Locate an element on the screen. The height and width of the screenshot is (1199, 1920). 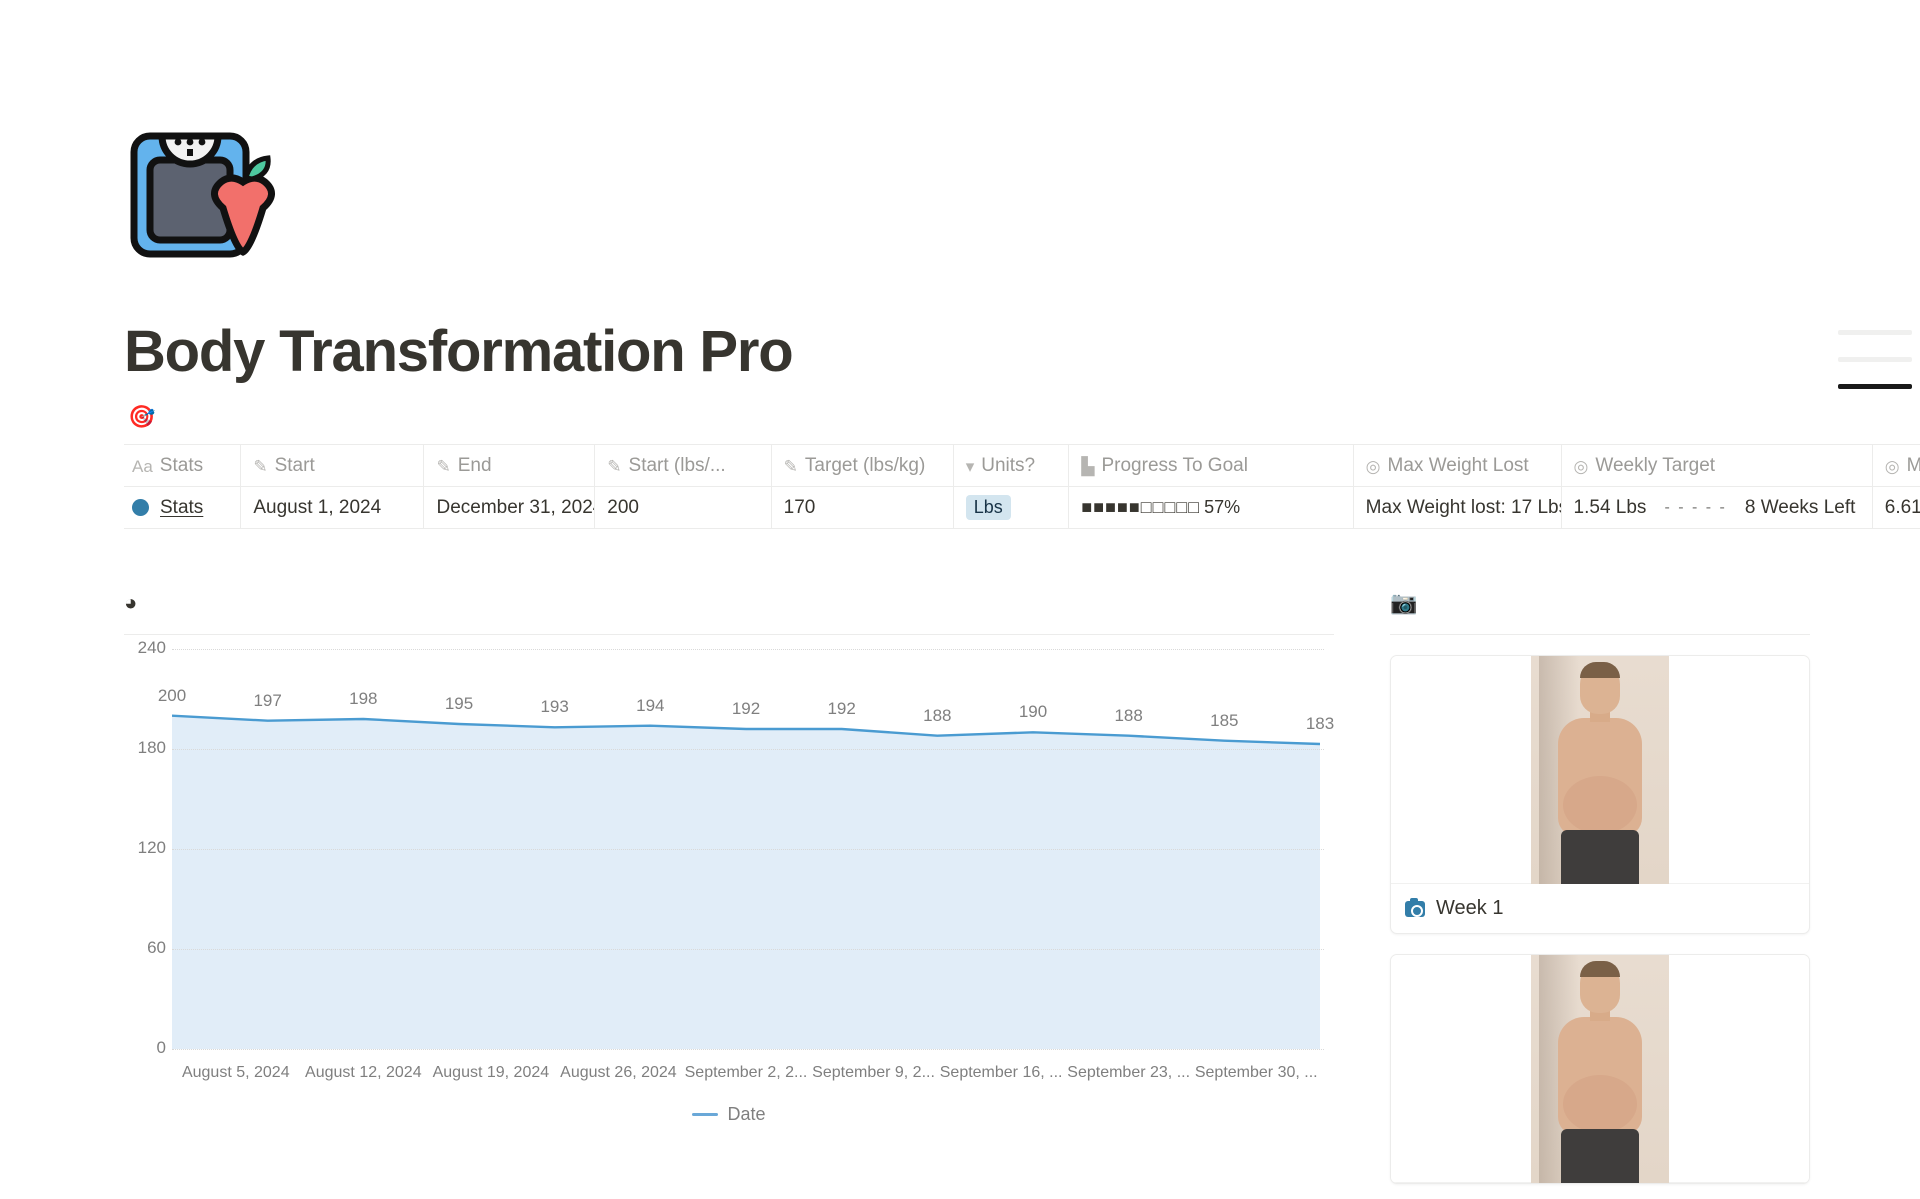
select-icon: ▾ is located at coordinates (970, 466).